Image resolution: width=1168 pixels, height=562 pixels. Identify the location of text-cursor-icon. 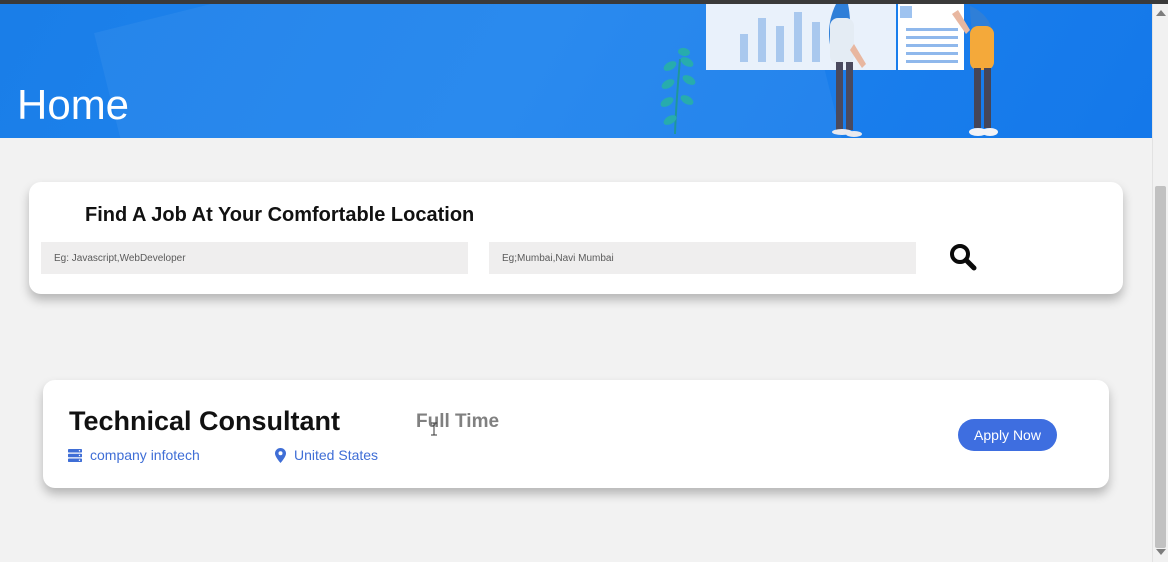
(434, 429).